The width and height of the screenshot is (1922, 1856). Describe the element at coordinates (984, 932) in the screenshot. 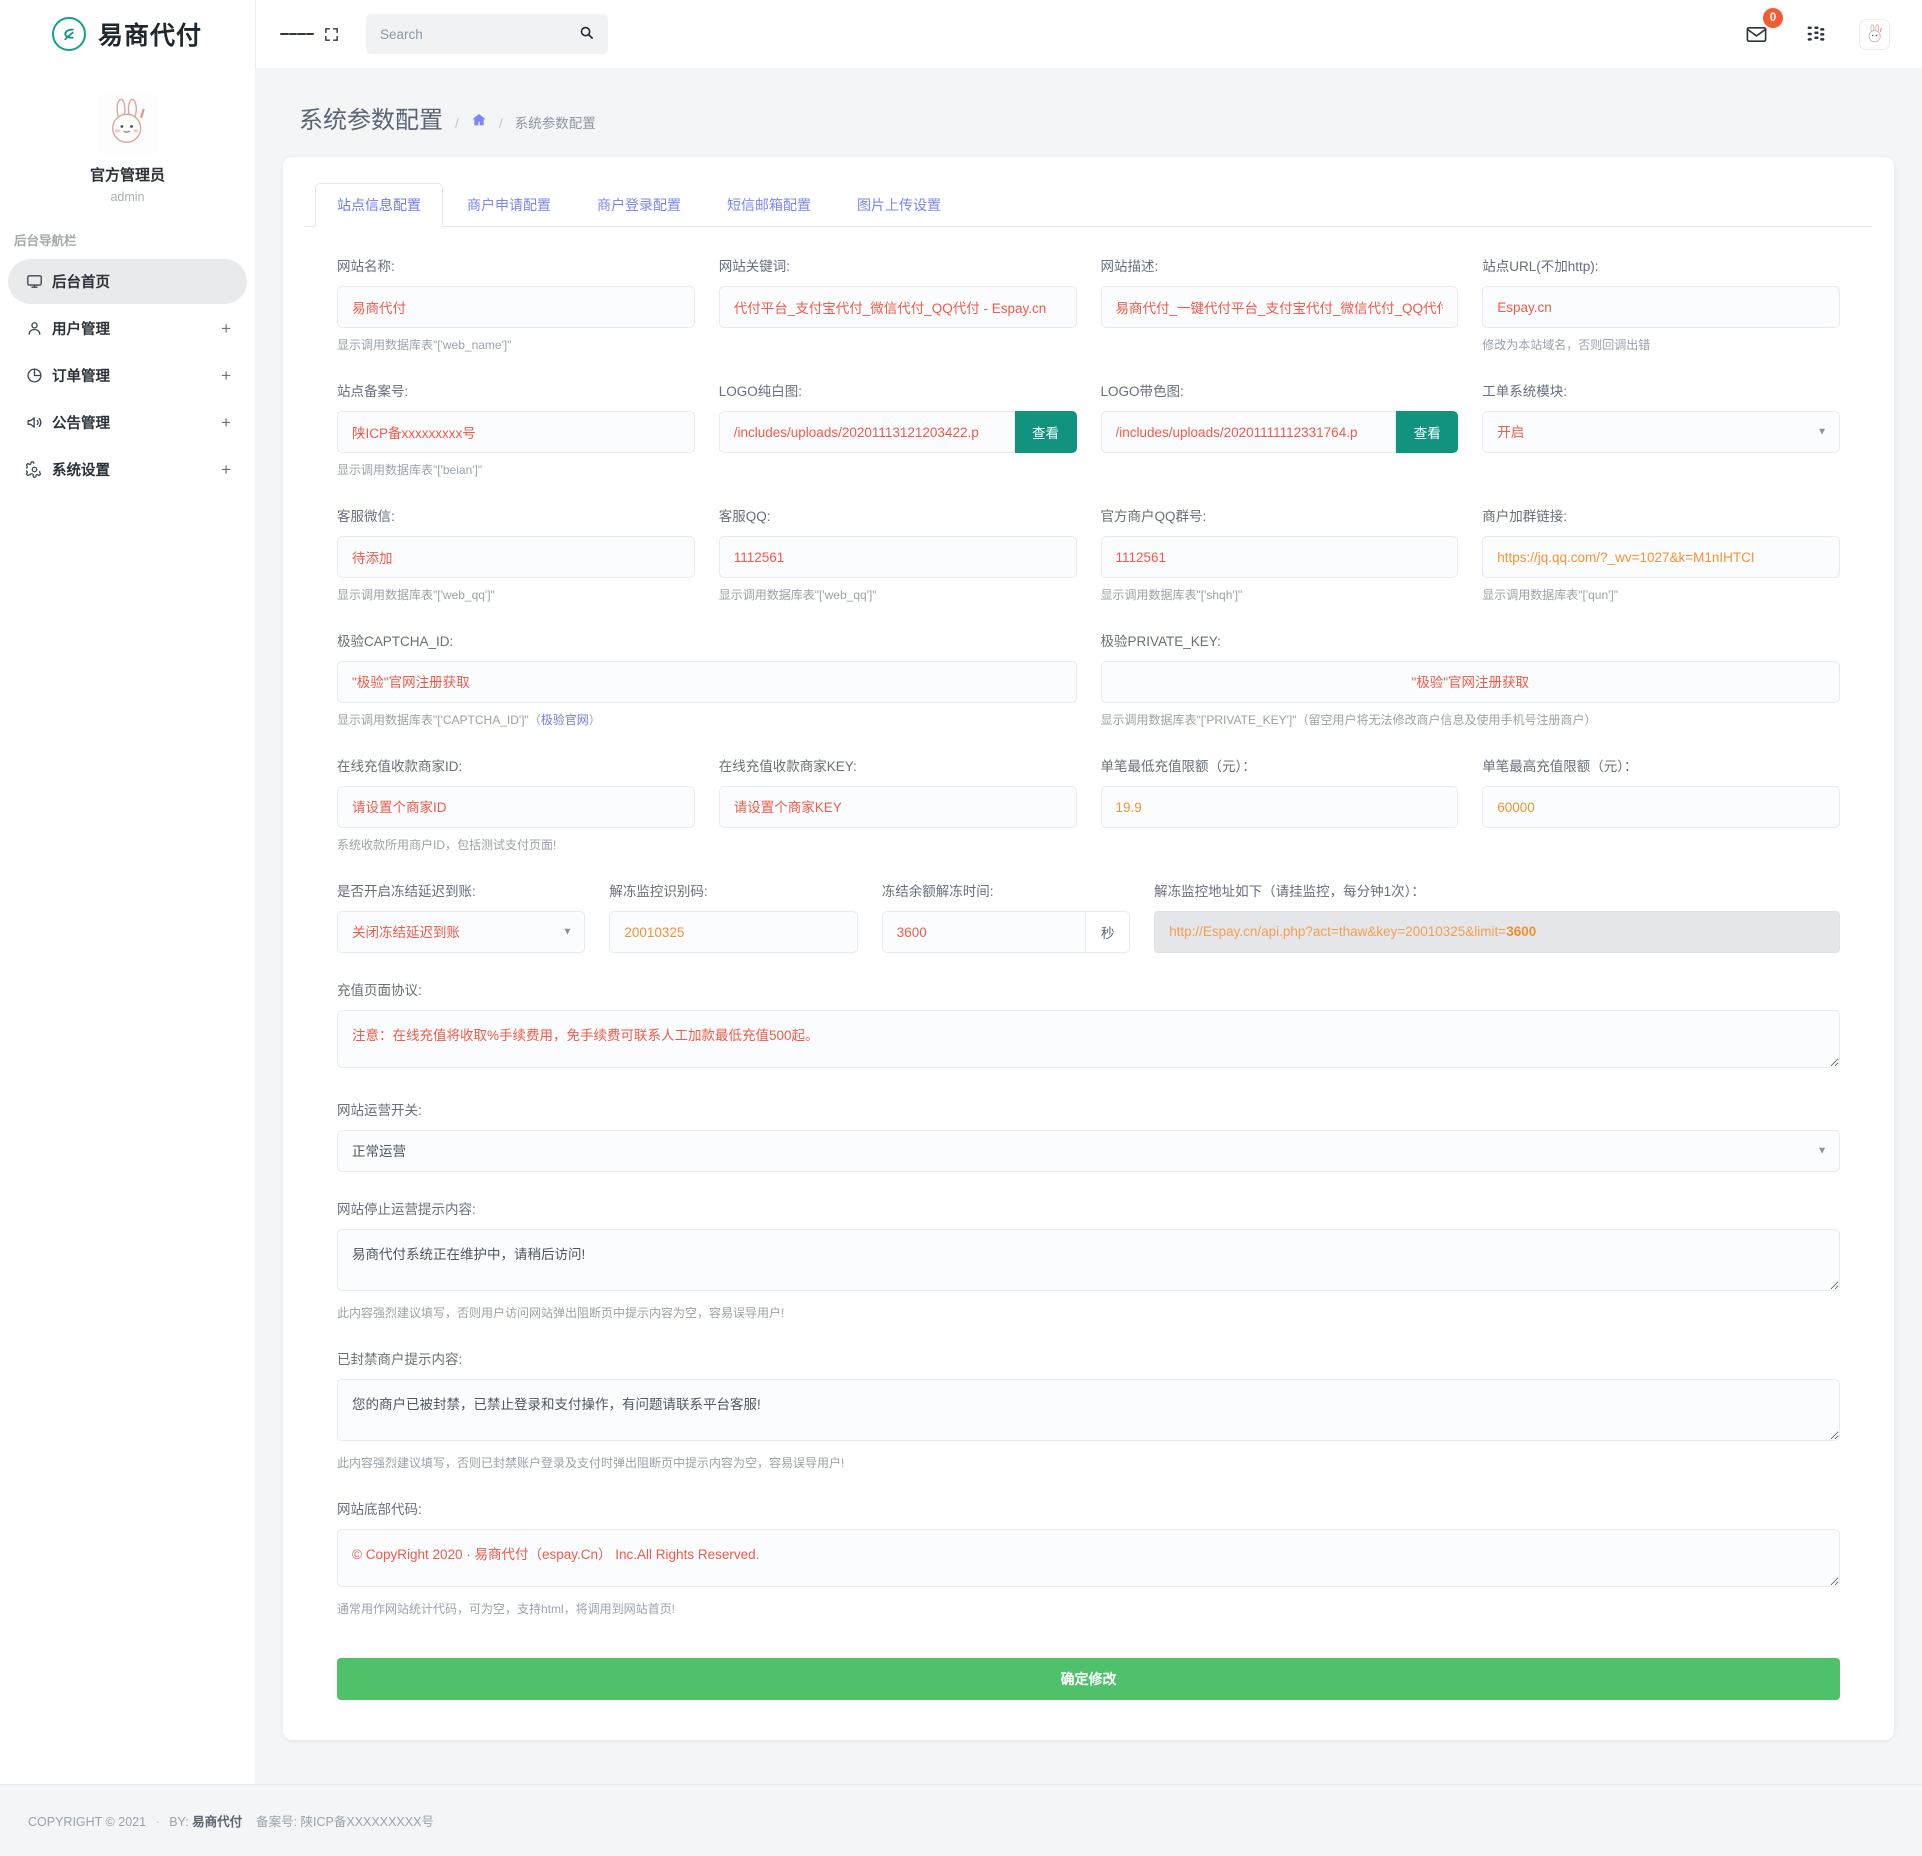

I see `thaw-time-input` at that location.